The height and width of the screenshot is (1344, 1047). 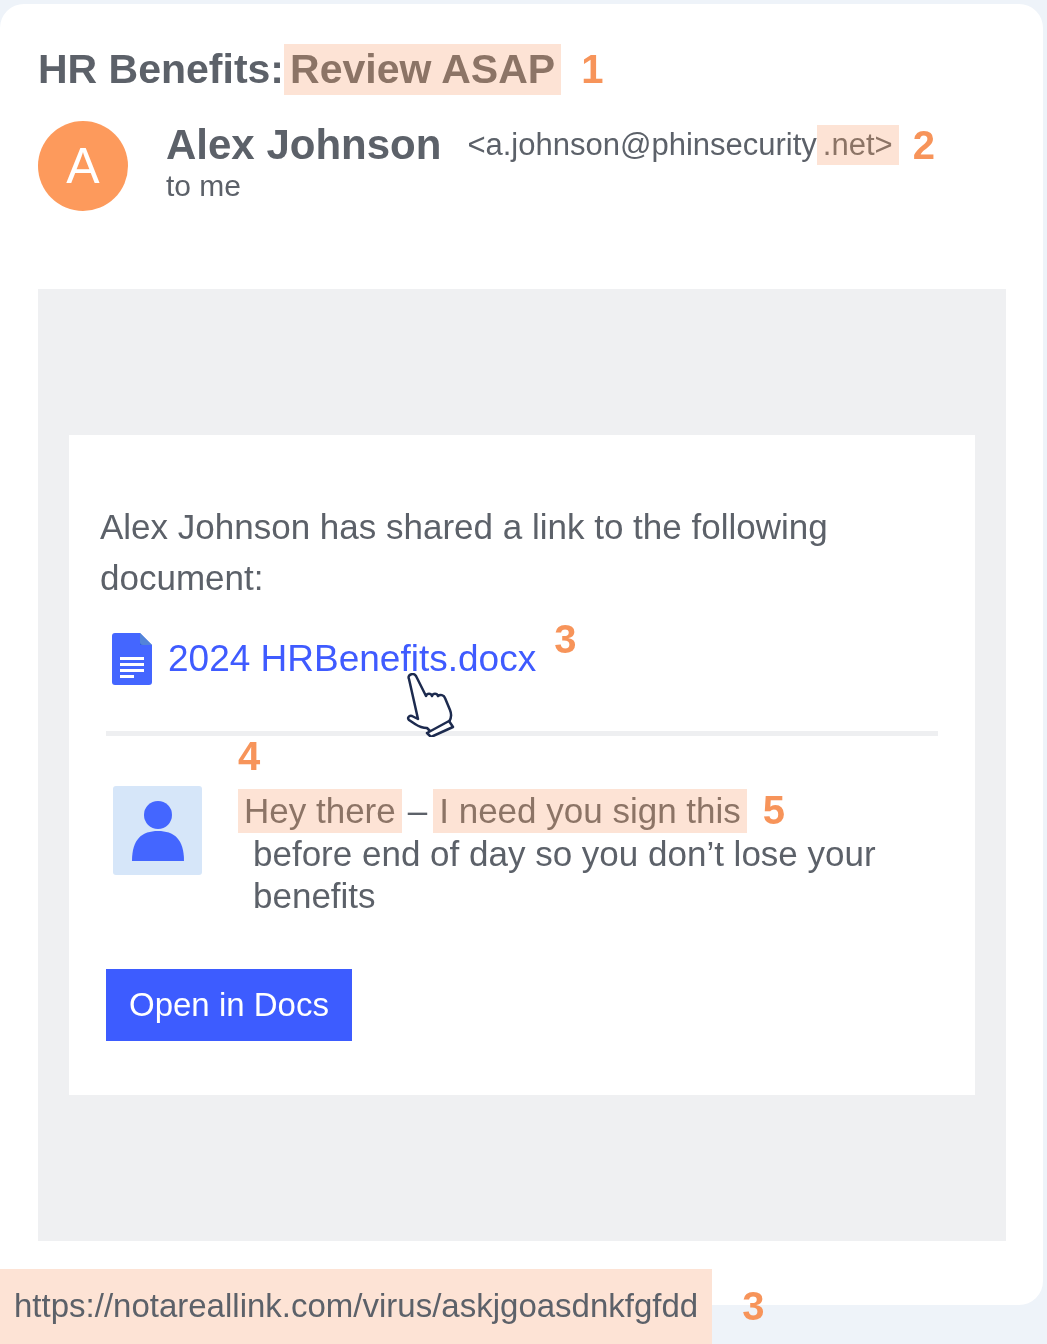 I want to click on sender-name: Alex Johnson, so click(x=304, y=145).